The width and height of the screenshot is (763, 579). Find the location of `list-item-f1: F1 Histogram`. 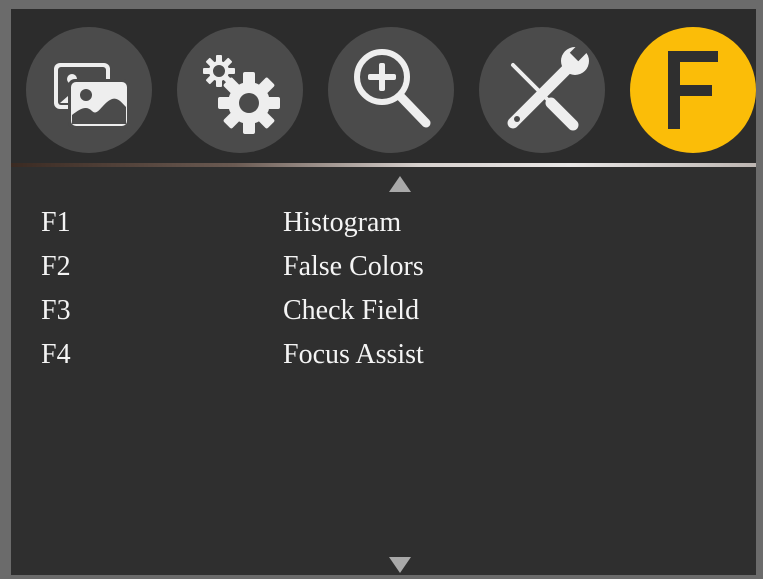

list-item-f1: F1 Histogram is located at coordinates (383, 227).